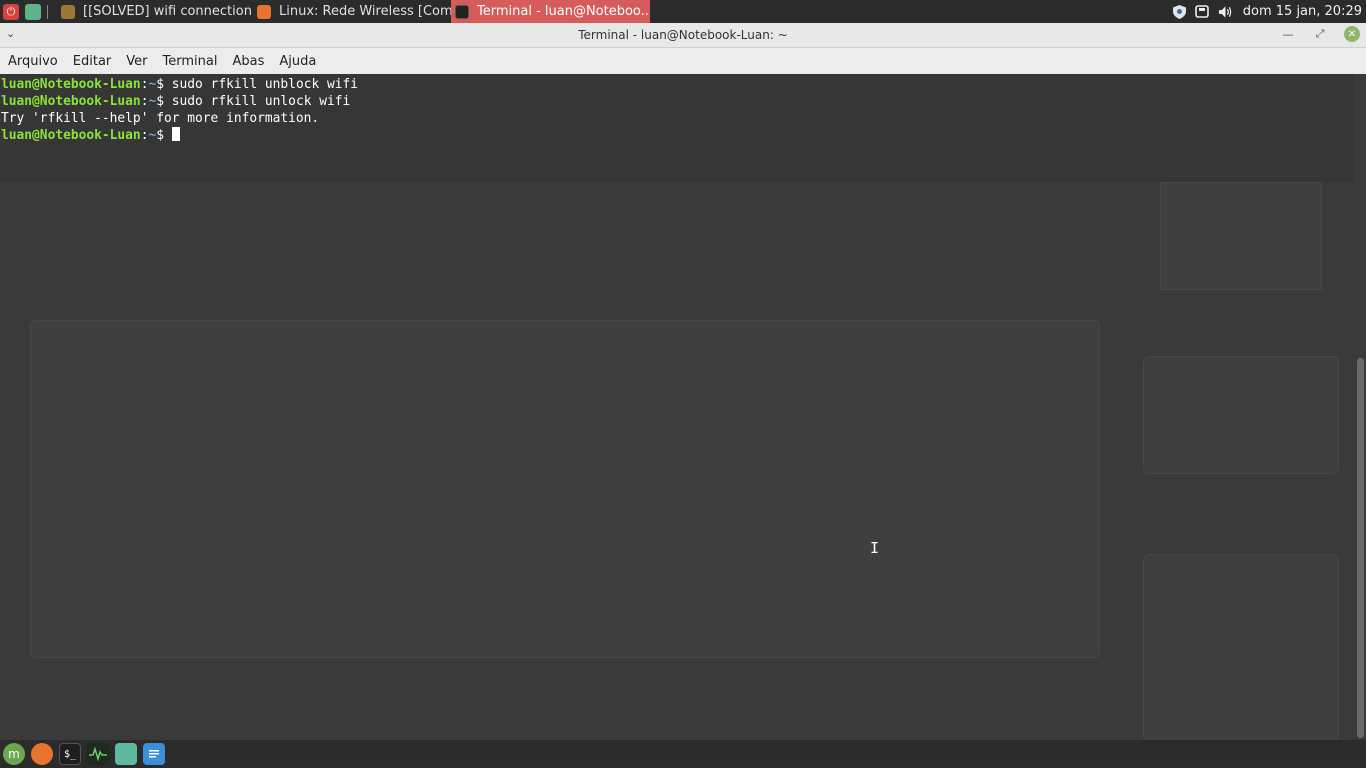 Image resolution: width=1366 pixels, height=768 pixels. What do you see at coordinates (126, 754) in the screenshot?
I see `files-icon` at bounding box center [126, 754].